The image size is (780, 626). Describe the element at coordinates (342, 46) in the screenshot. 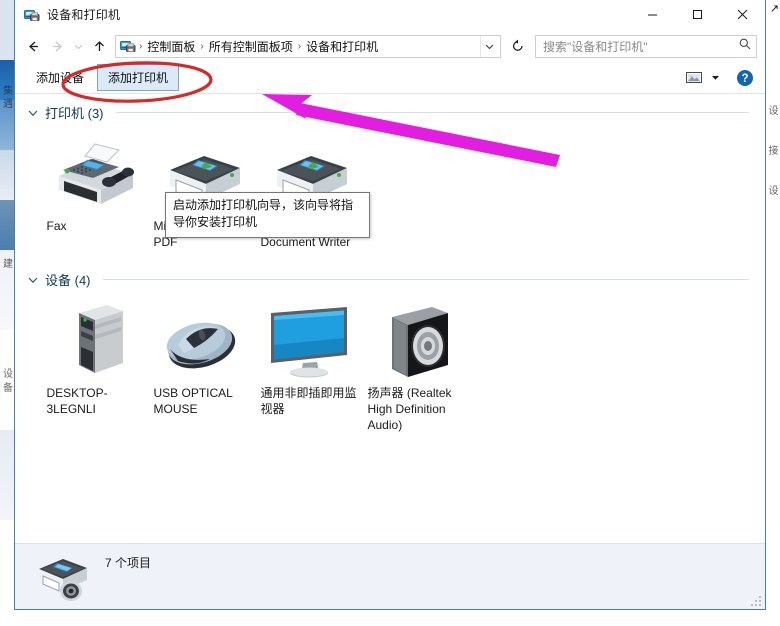

I see `breadcrumb-devices-and-printers: 设备和打印机` at that location.